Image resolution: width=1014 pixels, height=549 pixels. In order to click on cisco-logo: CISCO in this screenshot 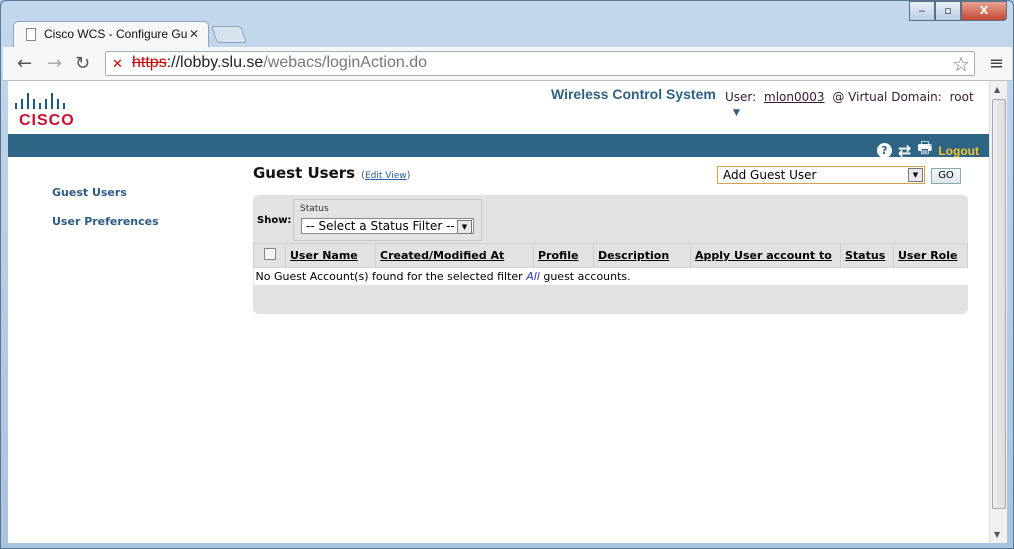, I will do `click(44, 110)`.